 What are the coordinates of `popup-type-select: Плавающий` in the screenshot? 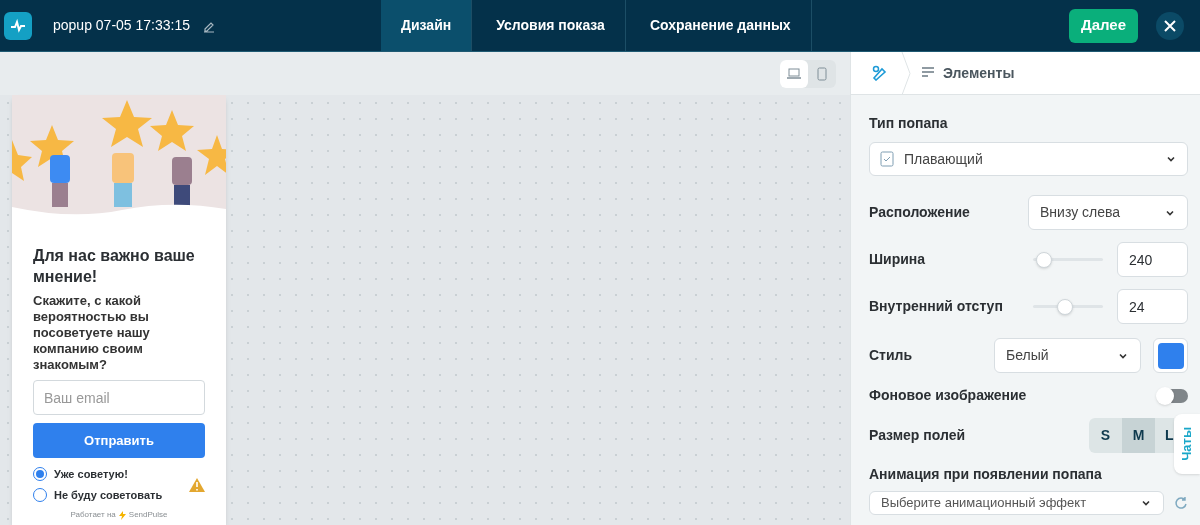 It's located at (1028, 159).